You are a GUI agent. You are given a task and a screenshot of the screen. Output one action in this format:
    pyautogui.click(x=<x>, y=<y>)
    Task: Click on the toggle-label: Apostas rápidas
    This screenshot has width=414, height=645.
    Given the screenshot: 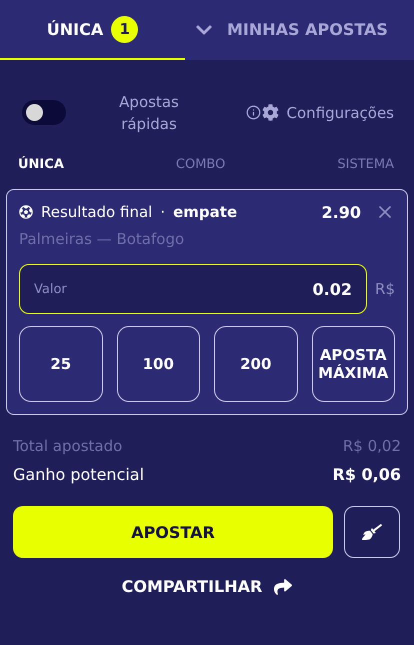 What is the action you would take?
    pyautogui.click(x=149, y=113)
    